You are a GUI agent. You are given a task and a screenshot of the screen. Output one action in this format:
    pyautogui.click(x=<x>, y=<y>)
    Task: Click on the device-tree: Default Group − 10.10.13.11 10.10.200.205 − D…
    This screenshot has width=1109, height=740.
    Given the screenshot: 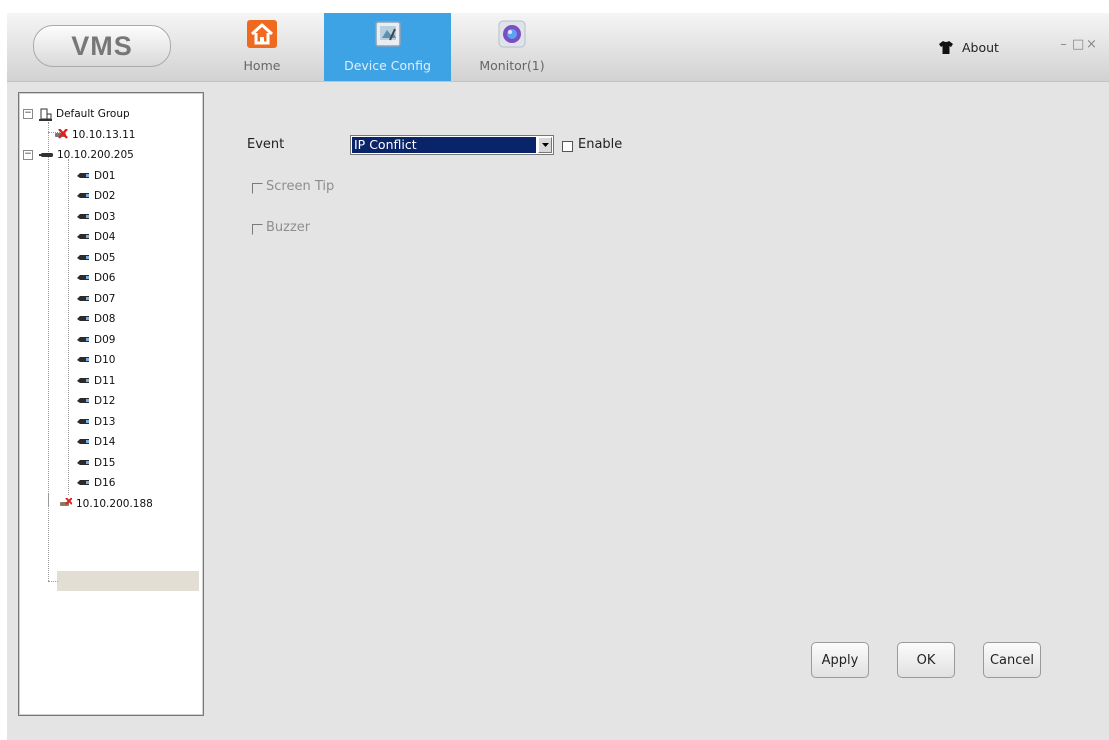 What is the action you would take?
    pyautogui.click(x=111, y=404)
    